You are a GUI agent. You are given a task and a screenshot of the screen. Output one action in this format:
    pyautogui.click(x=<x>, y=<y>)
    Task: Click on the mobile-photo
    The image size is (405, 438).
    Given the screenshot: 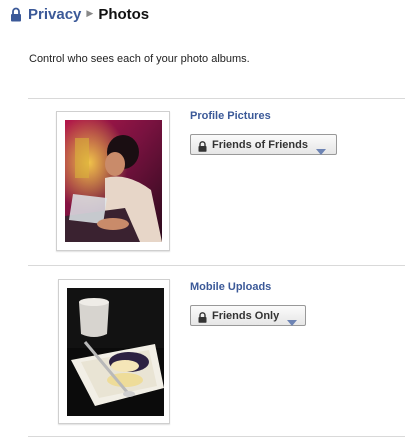 What is the action you would take?
    pyautogui.click(x=115, y=352)
    